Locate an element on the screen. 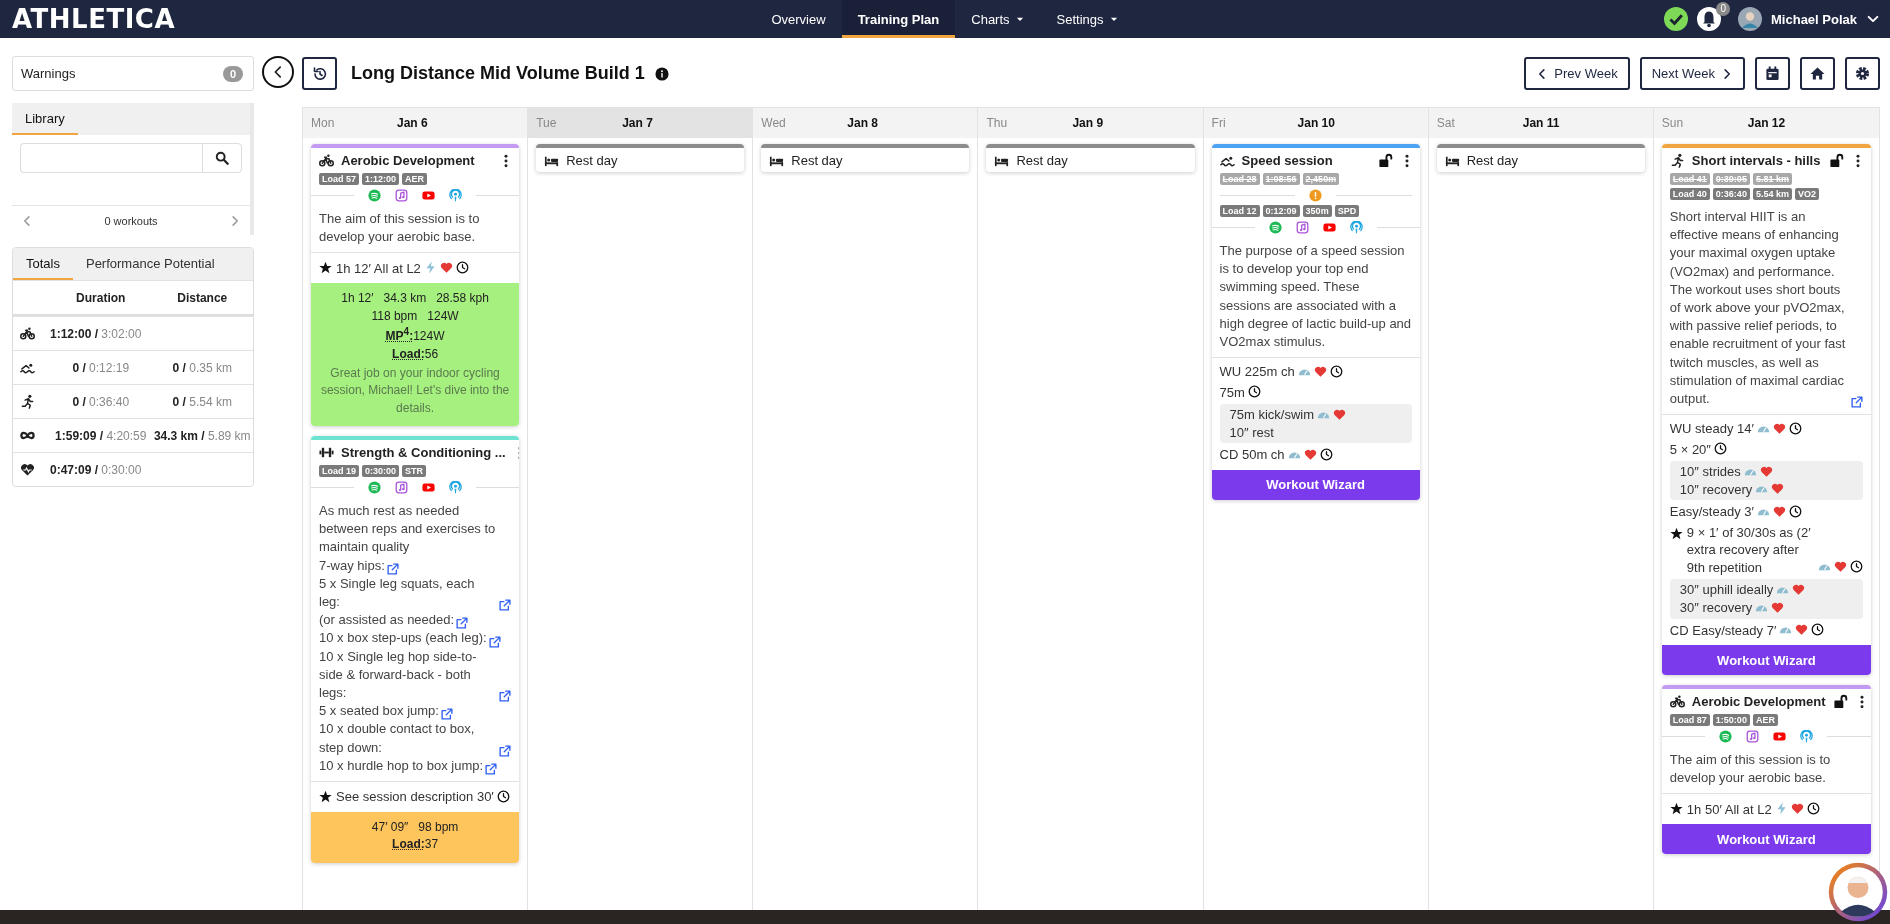 This screenshot has width=1890, height=924. step-text: 10″ strides is located at coordinates (1710, 472).